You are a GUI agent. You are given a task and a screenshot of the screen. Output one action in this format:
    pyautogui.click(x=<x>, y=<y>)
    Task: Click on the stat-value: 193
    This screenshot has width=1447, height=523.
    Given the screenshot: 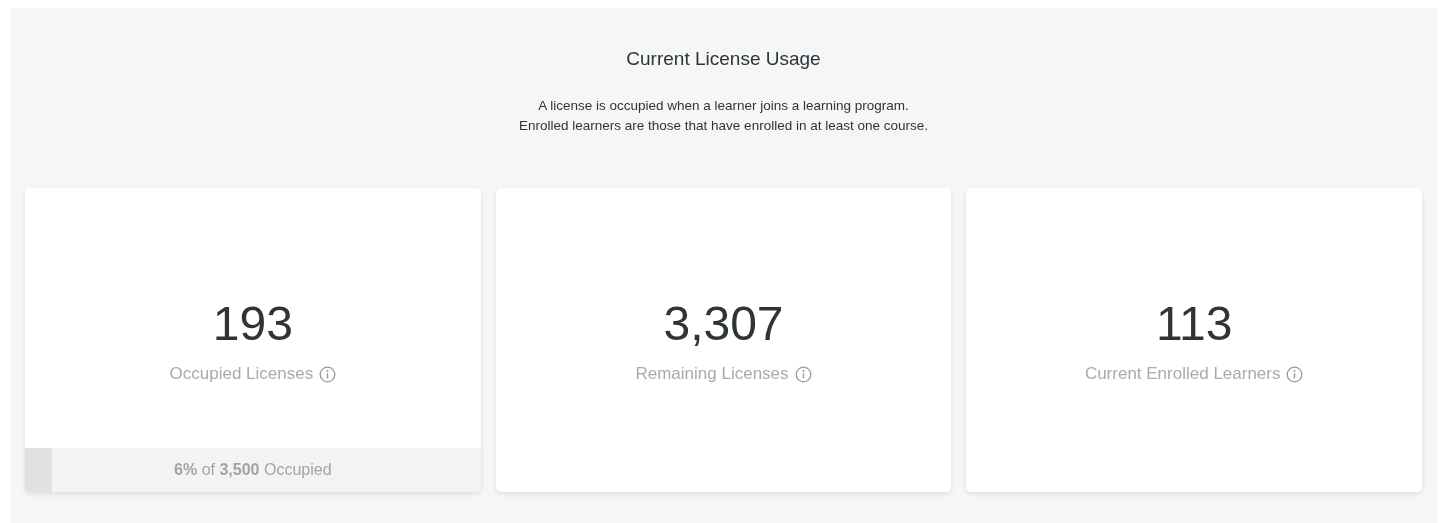 What is the action you would take?
    pyautogui.click(x=252, y=324)
    